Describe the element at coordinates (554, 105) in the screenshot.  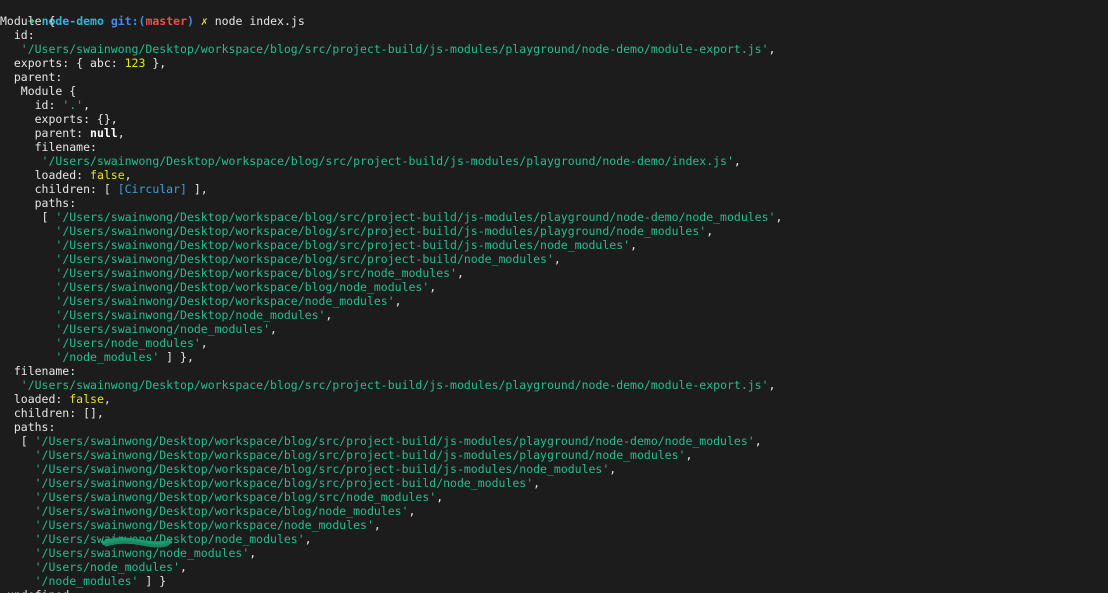
I see `output-line: id: '.',` at that location.